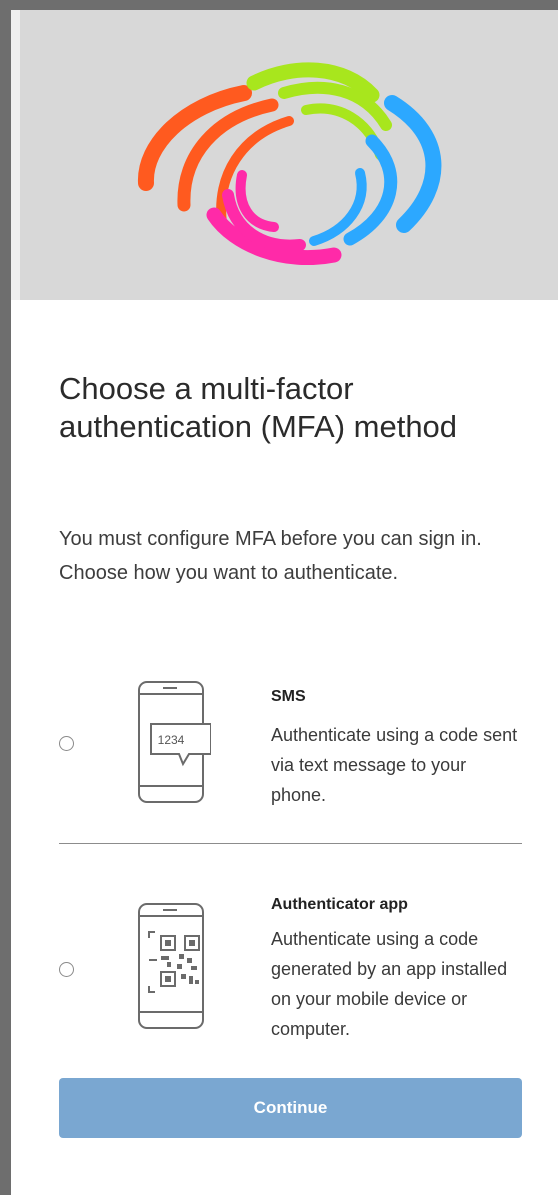  Describe the element at coordinates (289, 163) in the screenshot. I see `swirl-logo-icon` at that location.